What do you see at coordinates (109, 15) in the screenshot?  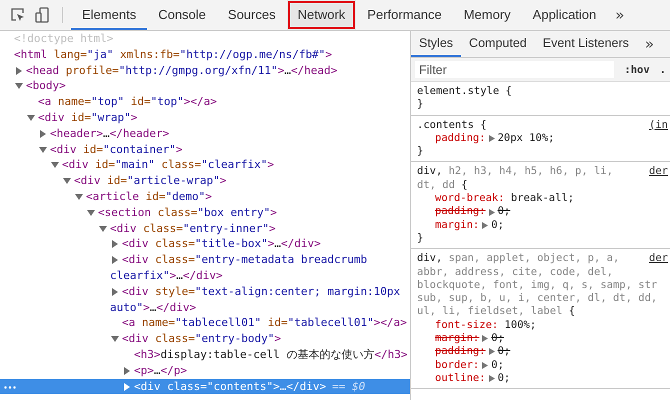 I see `panel-tab: Elements` at bounding box center [109, 15].